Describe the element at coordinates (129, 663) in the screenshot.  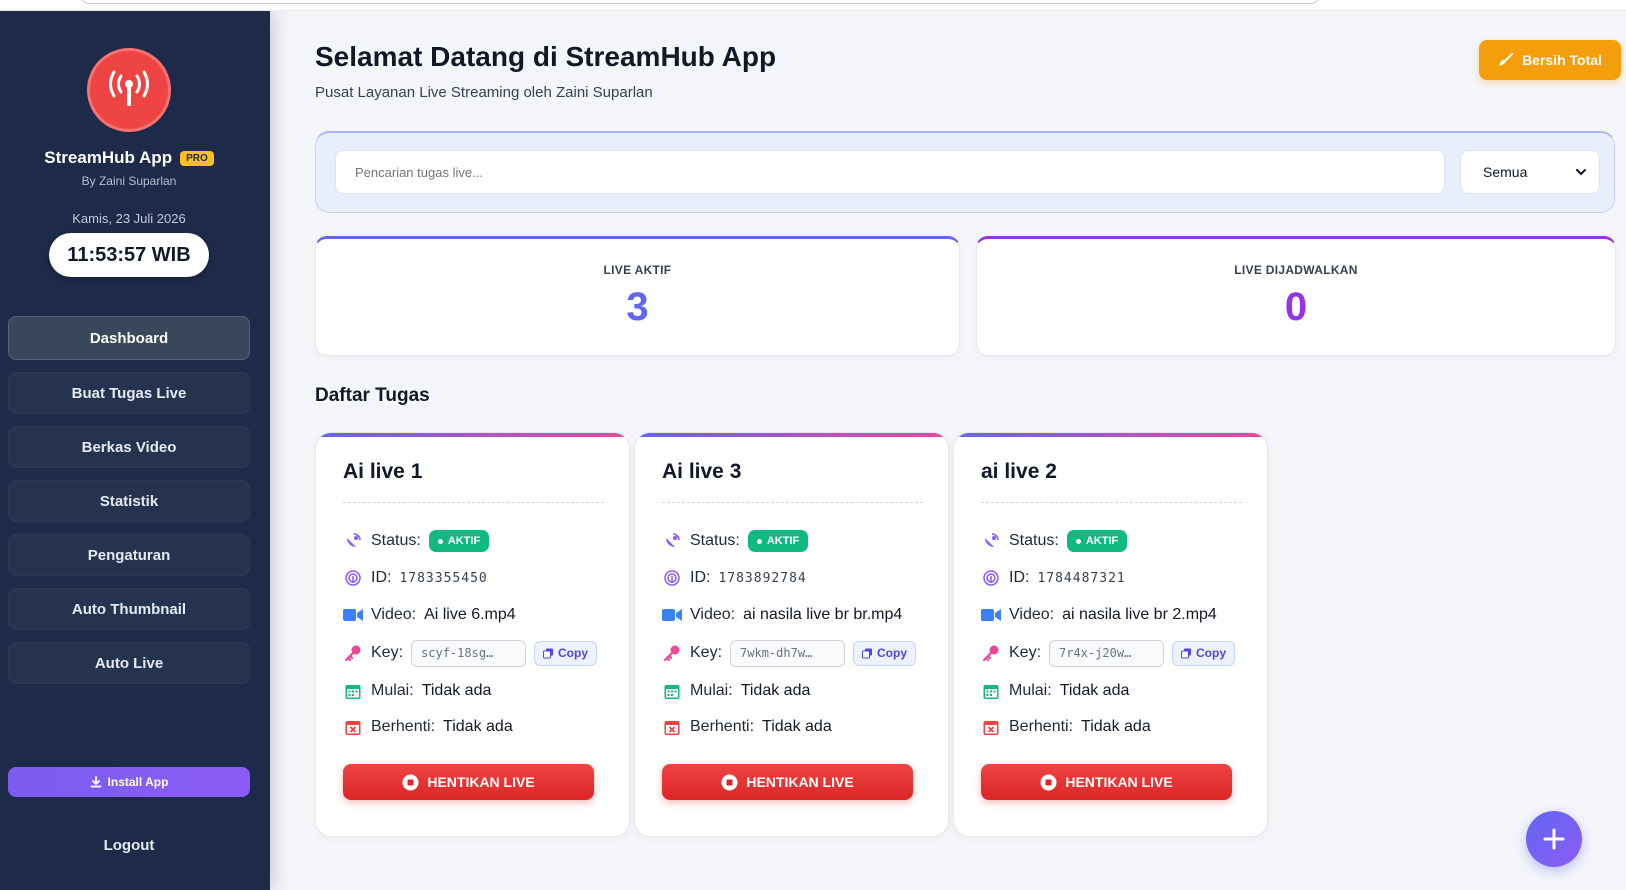
I see `sidebar-item-auto-live: Auto Live` at that location.